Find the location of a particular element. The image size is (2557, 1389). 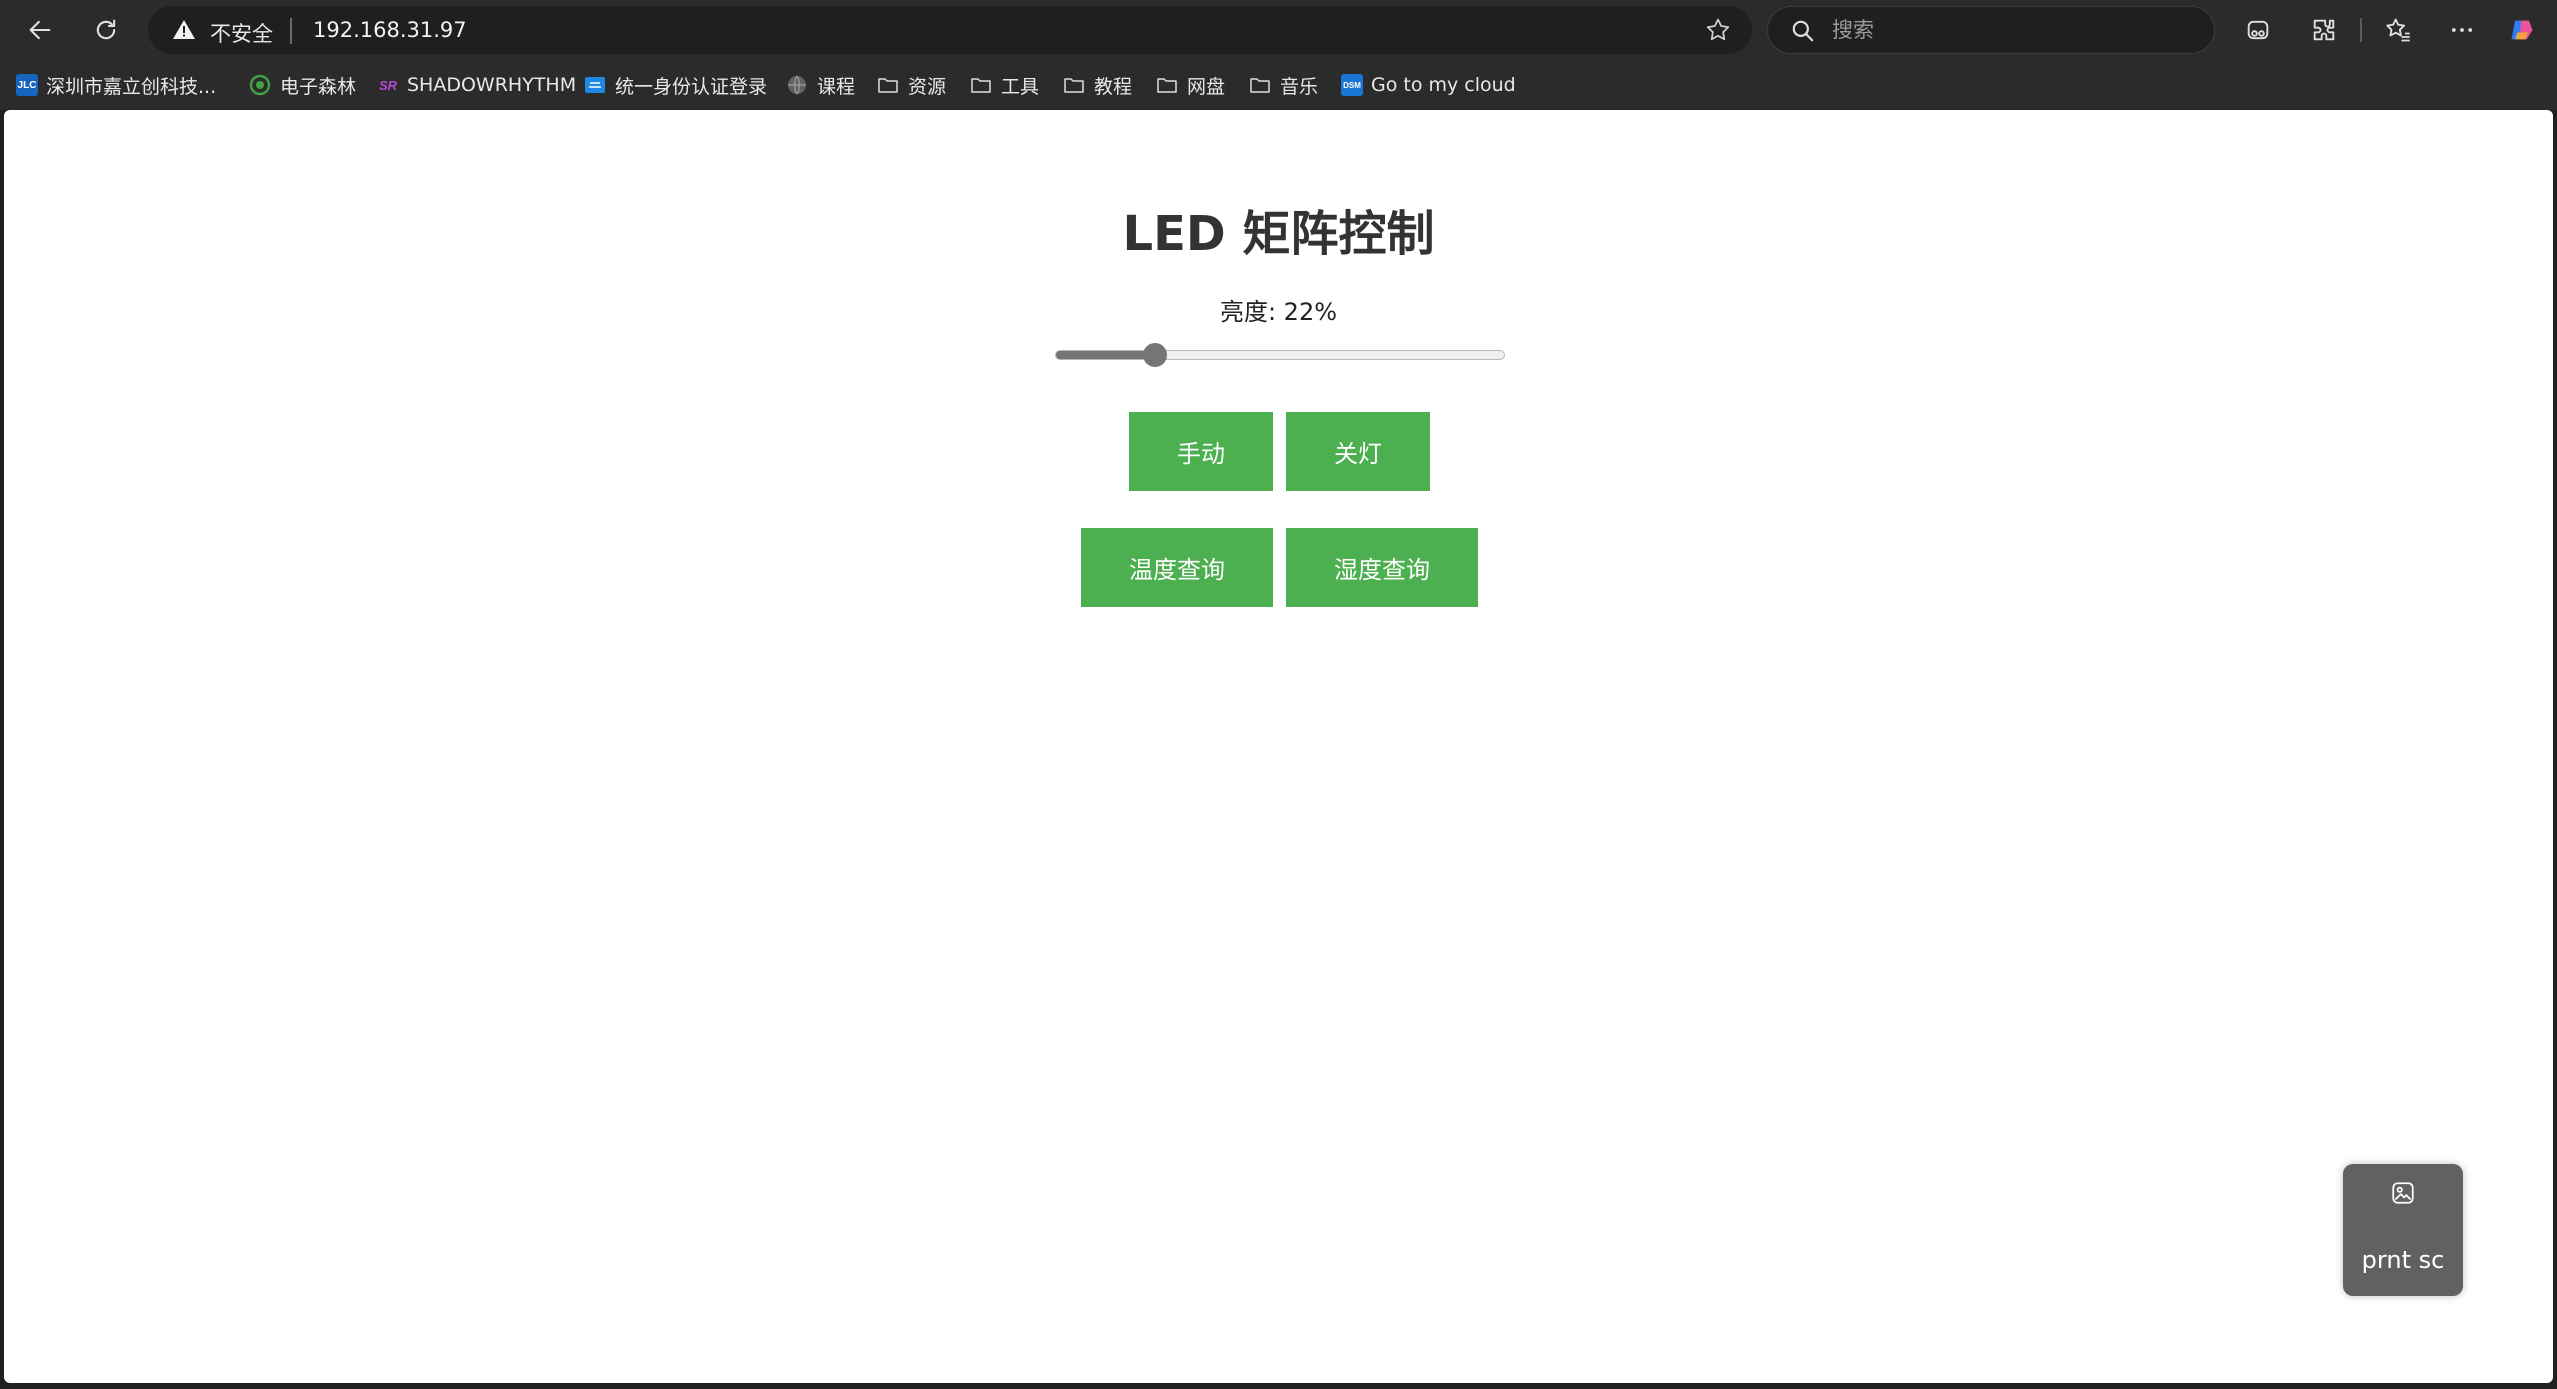

bookmark-folder-netdisk: 网盘 is located at coordinates (1190, 85).